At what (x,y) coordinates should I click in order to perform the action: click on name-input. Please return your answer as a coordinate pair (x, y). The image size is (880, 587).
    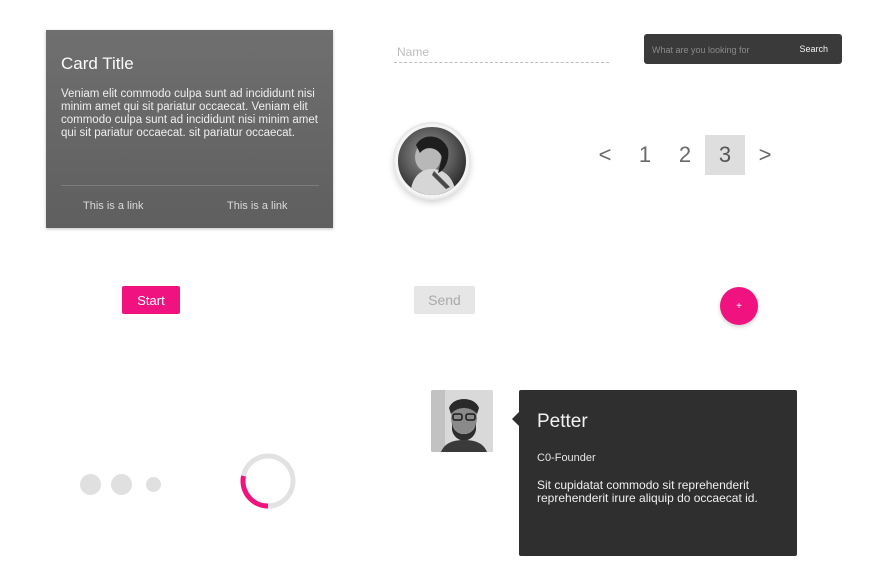
    Looking at the image, I should click on (501, 52).